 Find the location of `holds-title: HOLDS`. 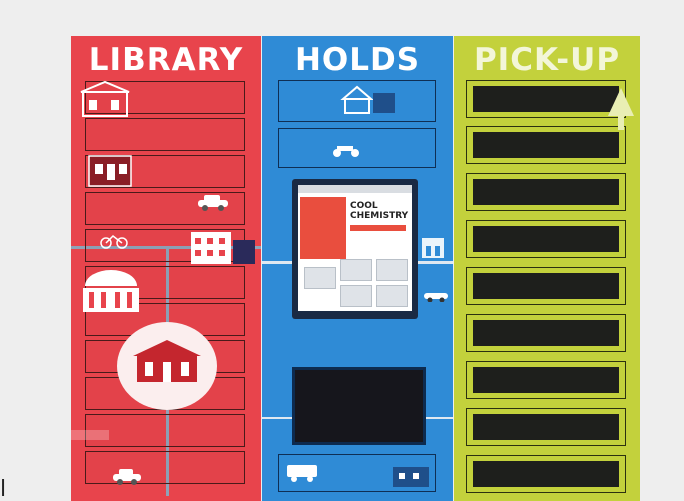

holds-title: HOLDS is located at coordinates (357, 60).